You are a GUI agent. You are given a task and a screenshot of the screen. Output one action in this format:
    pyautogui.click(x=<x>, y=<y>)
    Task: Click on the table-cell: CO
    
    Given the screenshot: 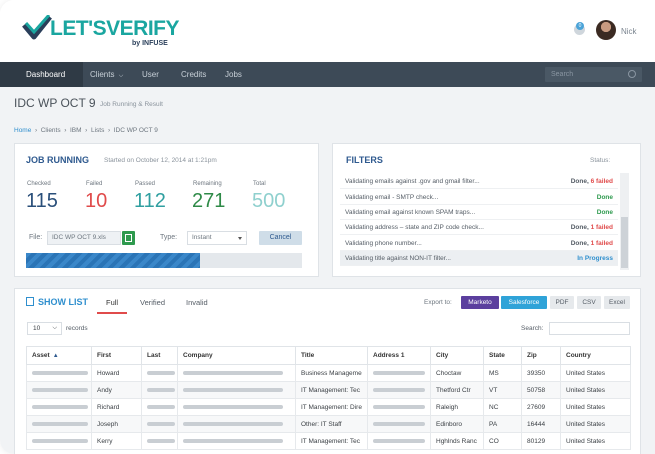 What is the action you would take?
    pyautogui.click(x=502, y=441)
    